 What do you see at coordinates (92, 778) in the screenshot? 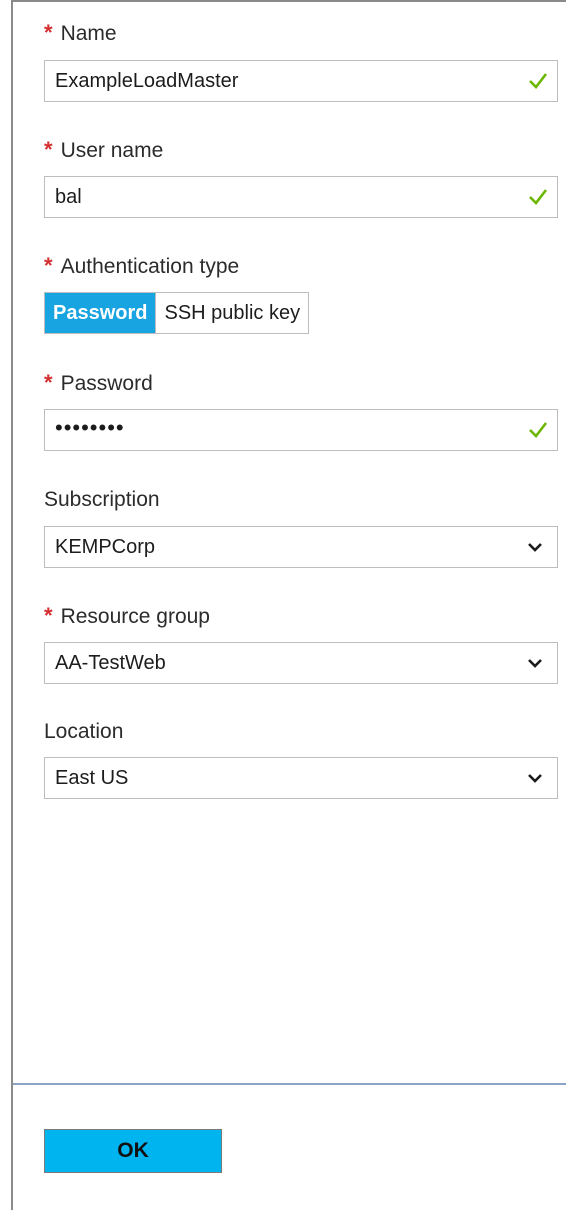
I see `location-value: East US` at bounding box center [92, 778].